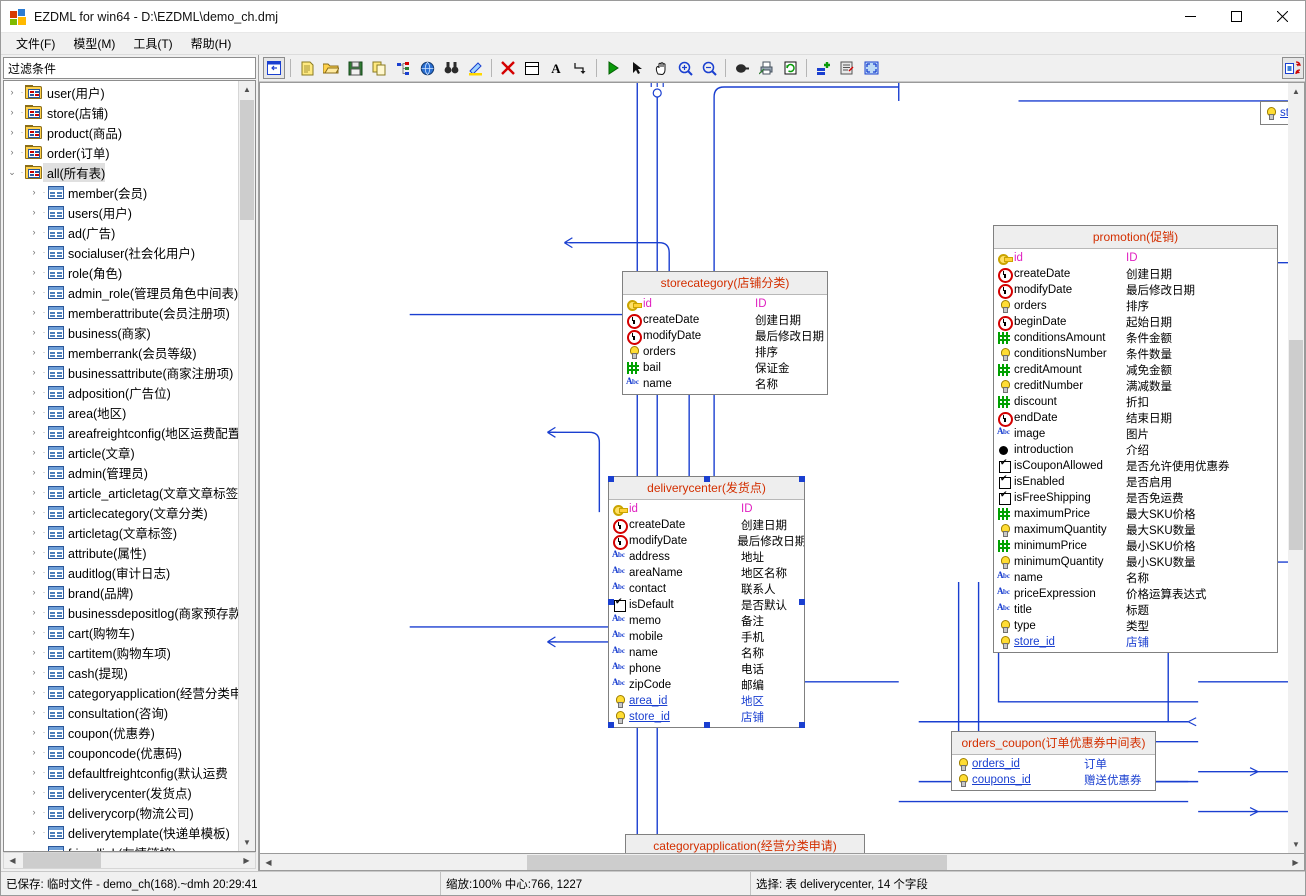  I want to click on tree-structure-icon, so click(403, 68).